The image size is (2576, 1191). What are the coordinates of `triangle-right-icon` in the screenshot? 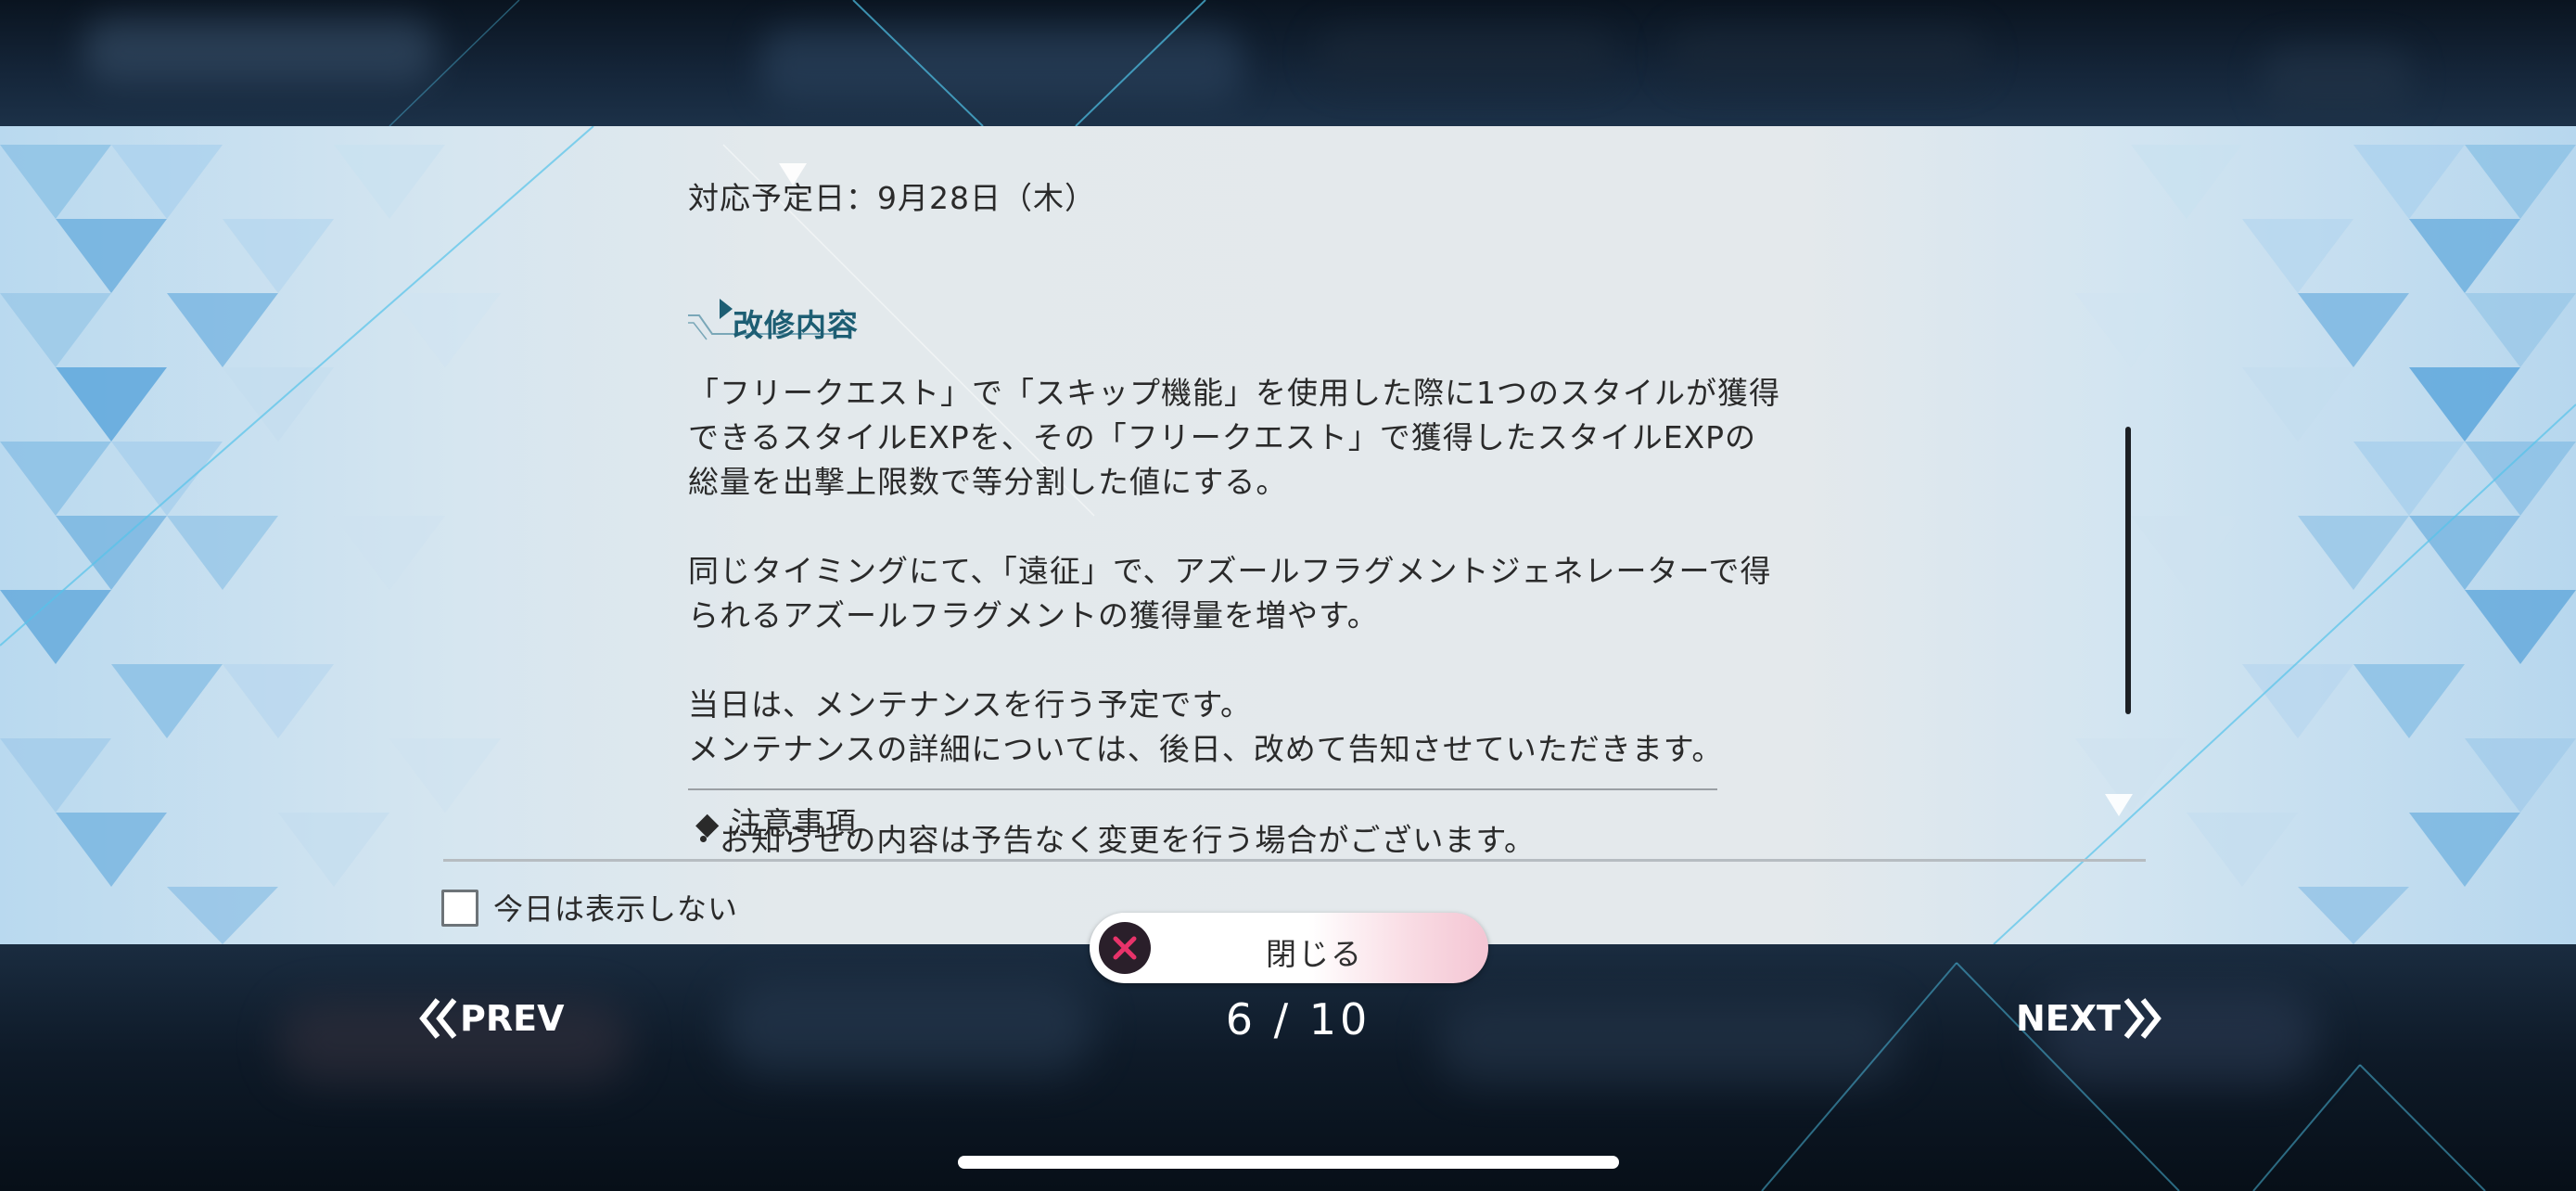 It's located at (726, 309).